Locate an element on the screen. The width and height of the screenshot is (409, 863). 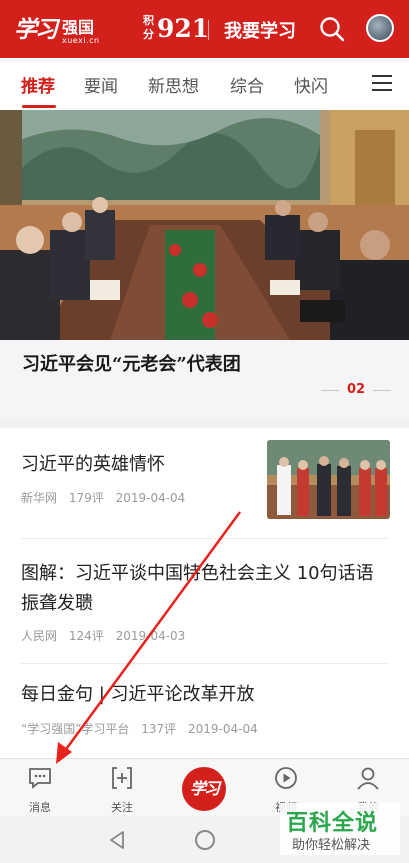
news-source: “学习强国”学习平台 is located at coordinates (75, 729).